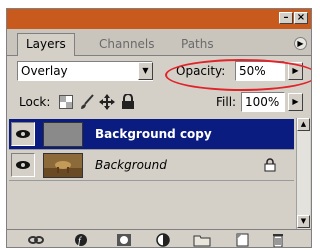 This screenshot has width=320, height=250. Describe the element at coordinates (85, 71) in the screenshot. I see `blend-mode-select: Overlay` at that location.